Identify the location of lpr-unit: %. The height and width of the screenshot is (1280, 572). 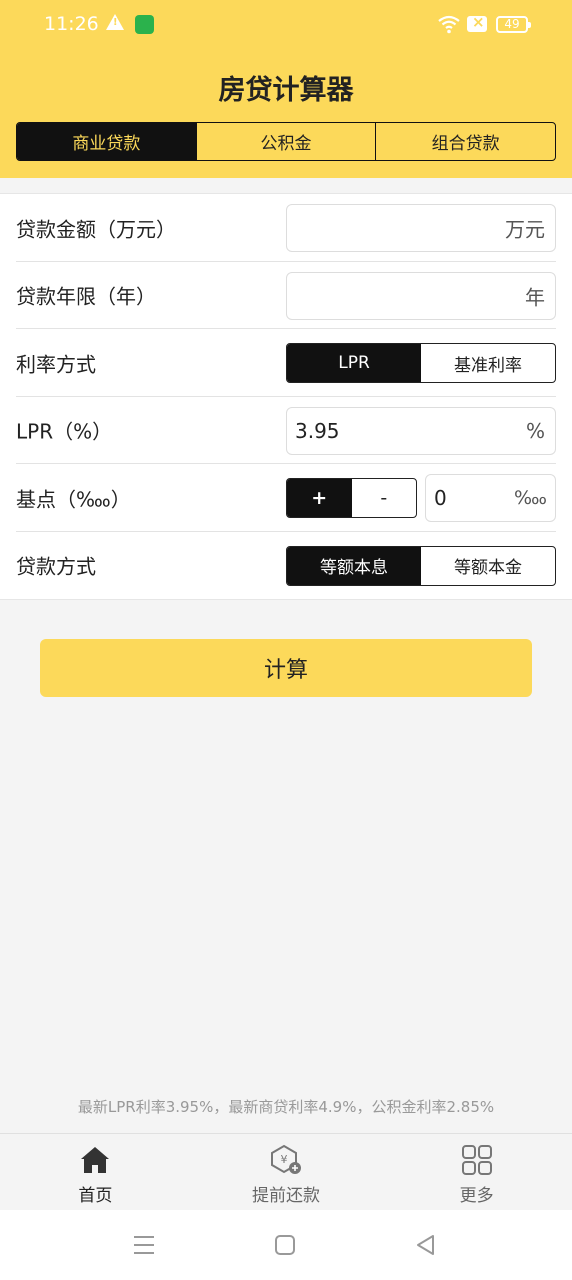
(535, 430).